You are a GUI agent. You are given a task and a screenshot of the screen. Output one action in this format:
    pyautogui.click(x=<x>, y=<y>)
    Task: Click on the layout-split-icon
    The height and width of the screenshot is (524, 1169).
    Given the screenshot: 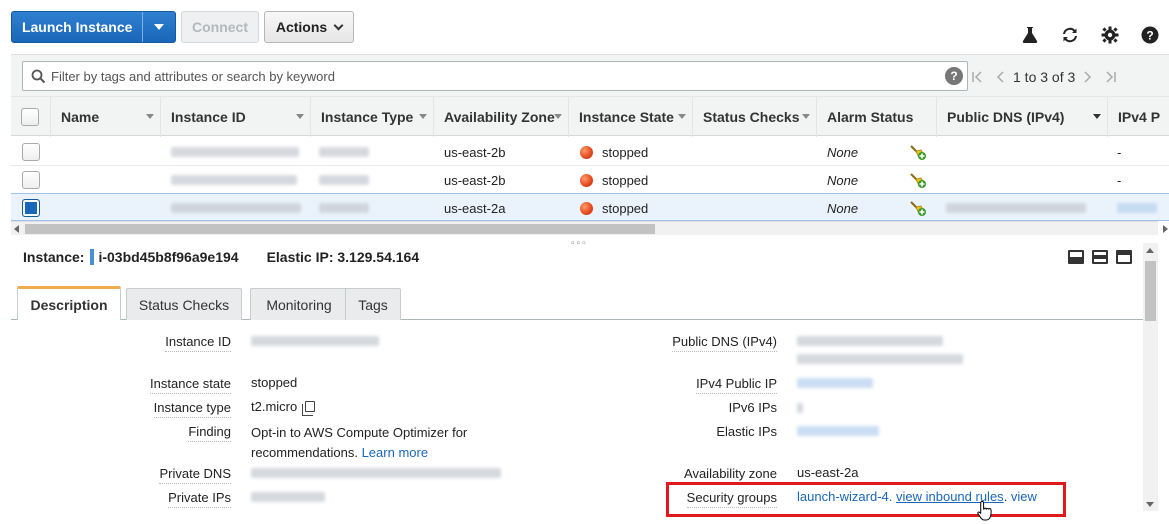 What is the action you would take?
    pyautogui.click(x=1100, y=257)
    